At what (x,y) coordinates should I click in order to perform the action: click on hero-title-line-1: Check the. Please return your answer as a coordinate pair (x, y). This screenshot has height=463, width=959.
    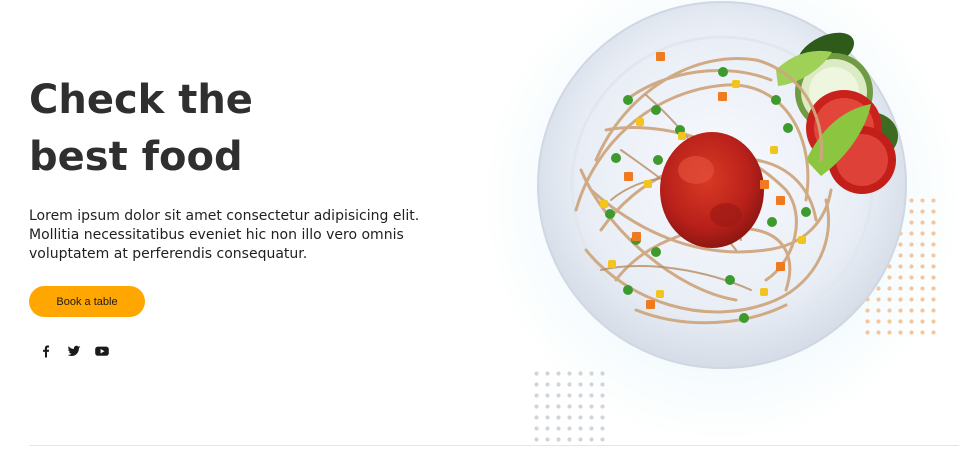
    Looking at the image, I should click on (141, 100).